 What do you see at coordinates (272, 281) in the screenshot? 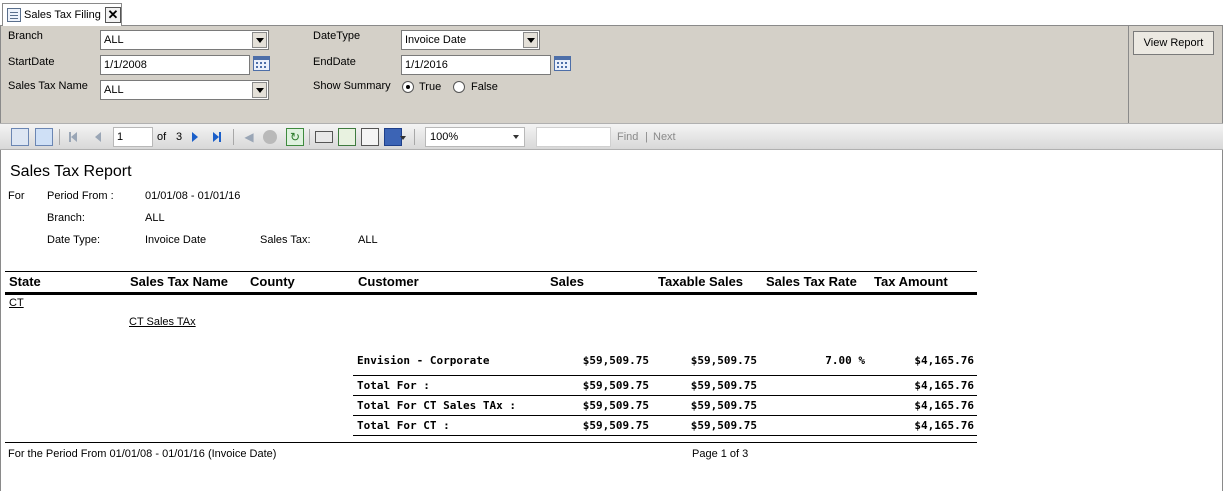
I see `column-header-county: County` at bounding box center [272, 281].